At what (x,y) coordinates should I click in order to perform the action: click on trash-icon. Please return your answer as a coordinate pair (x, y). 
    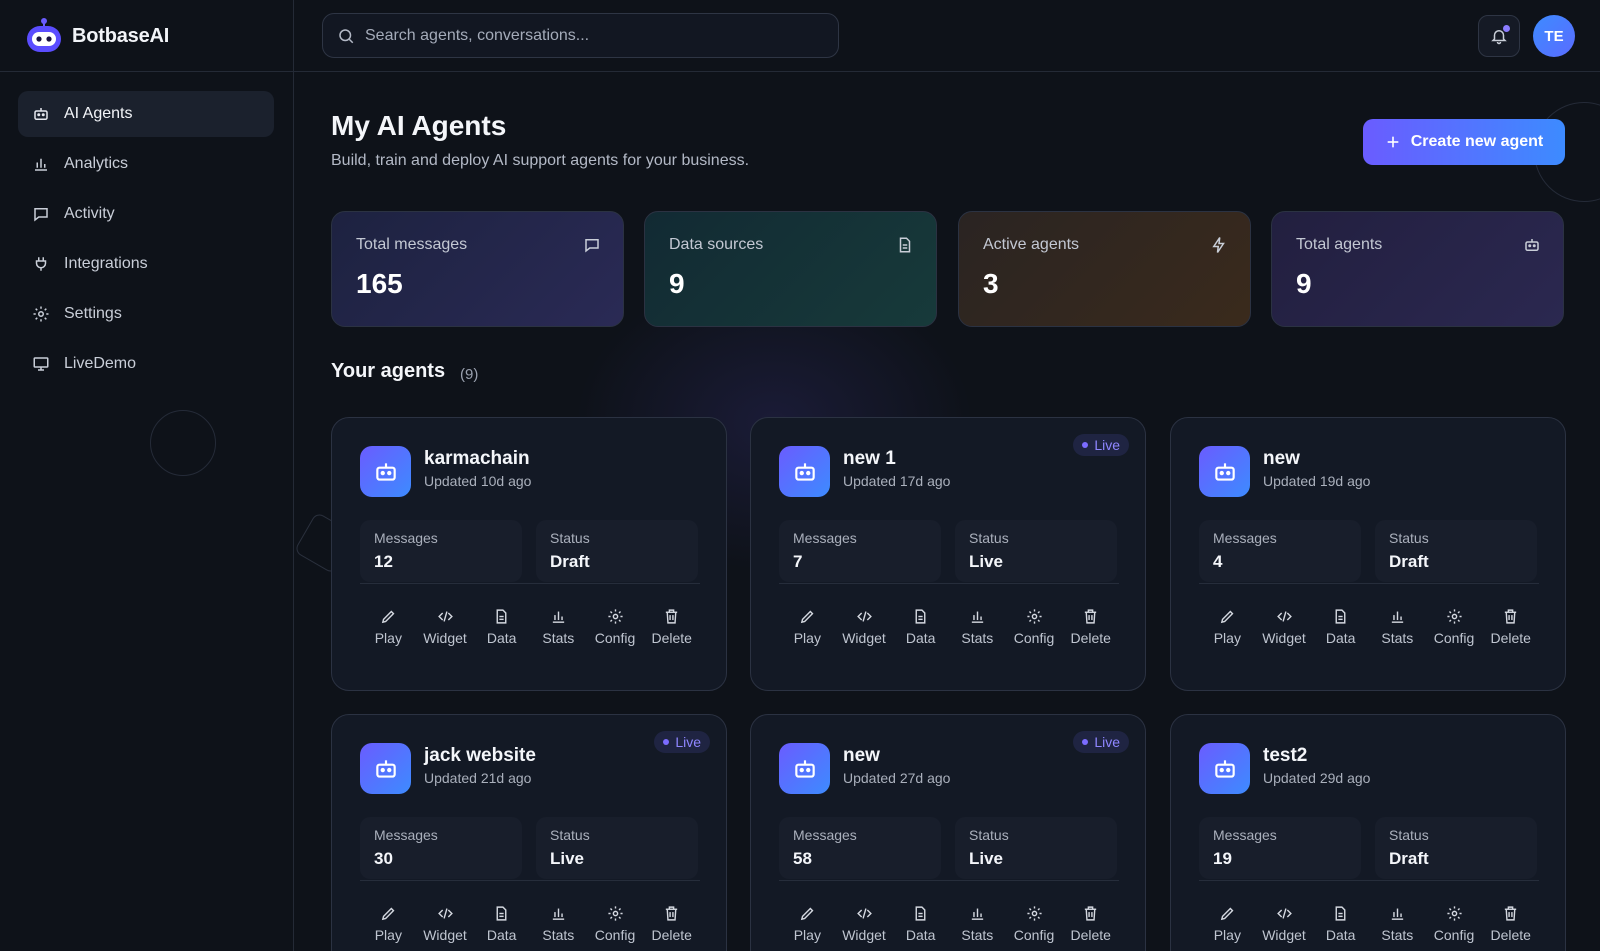
    Looking at the image, I should click on (1511, 616).